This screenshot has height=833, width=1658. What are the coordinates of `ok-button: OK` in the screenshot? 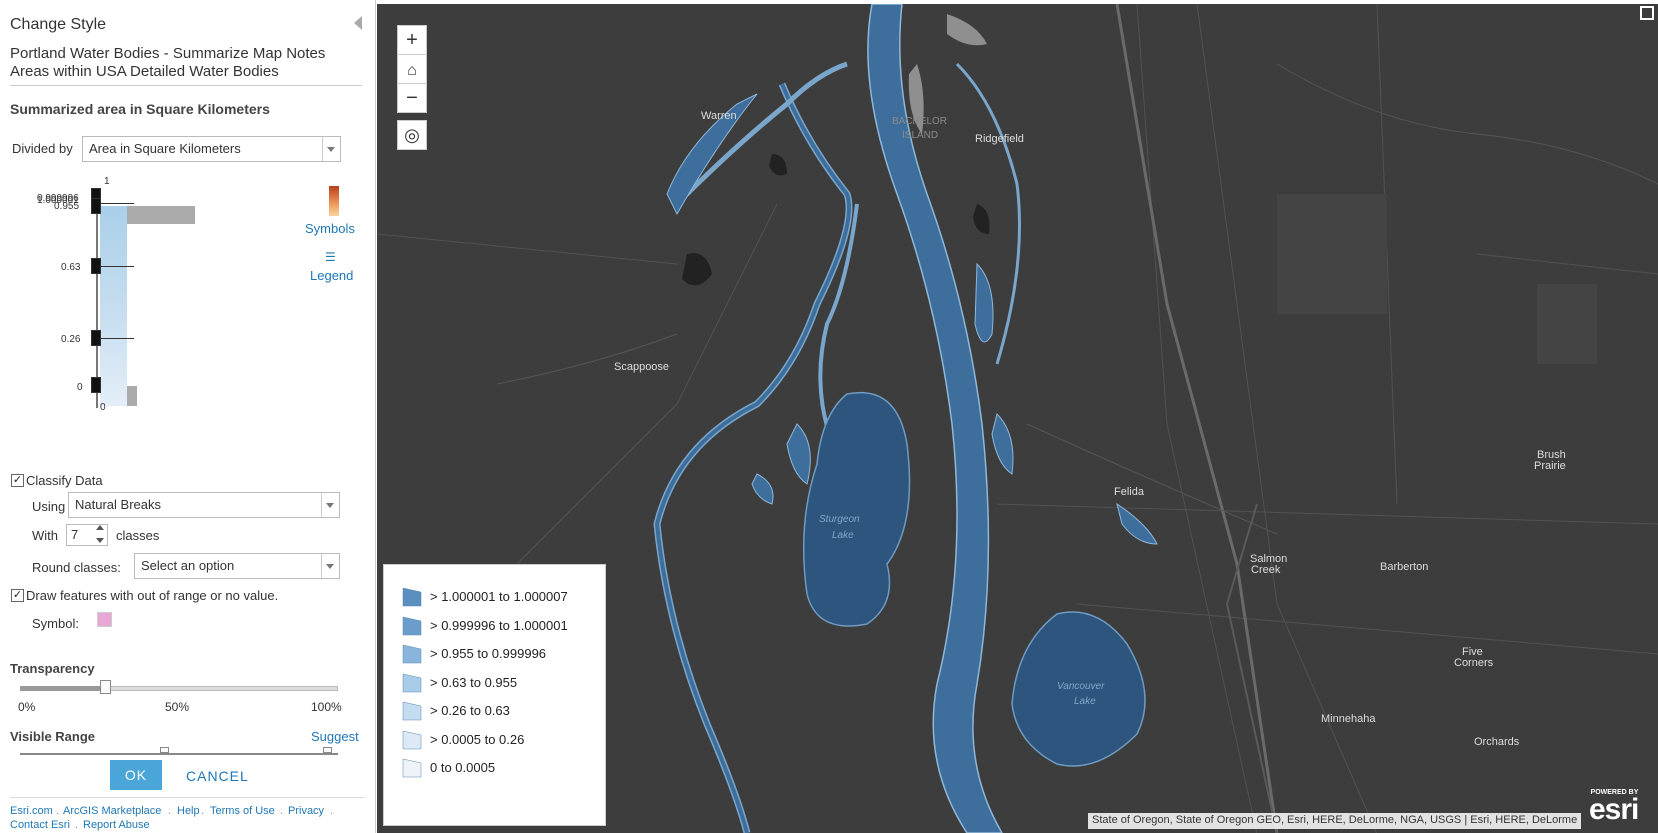 It's located at (136, 775).